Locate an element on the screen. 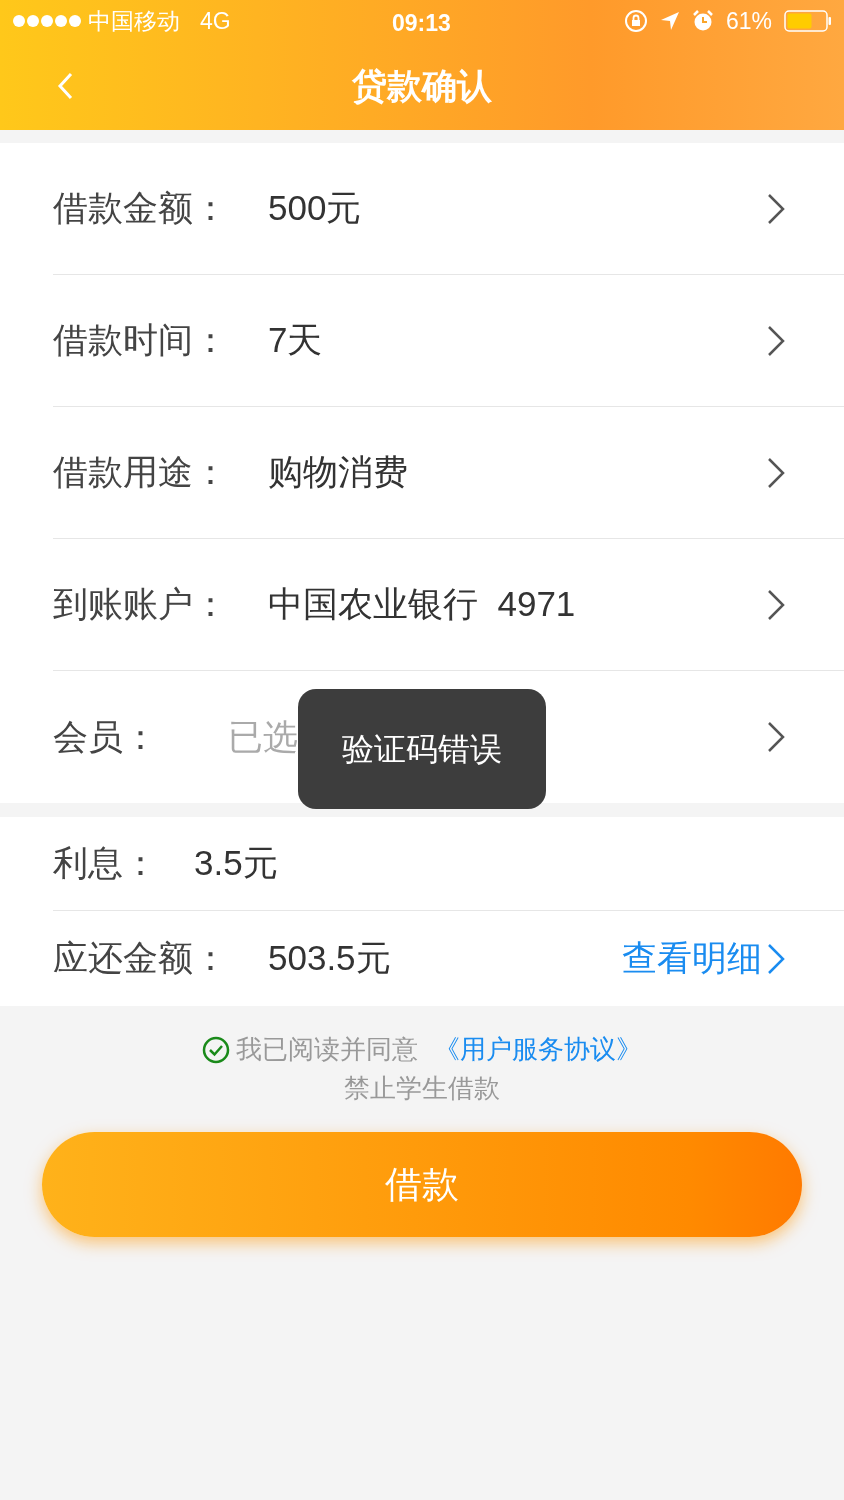 The image size is (844, 1500). field-value: 7天 is located at coordinates (295, 340).